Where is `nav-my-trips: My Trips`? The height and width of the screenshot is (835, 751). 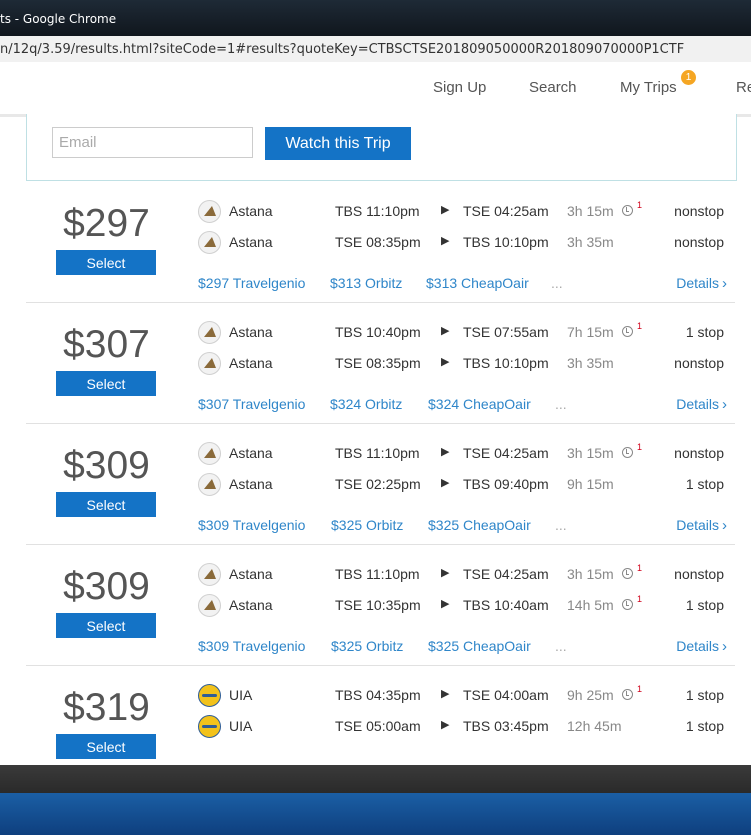 nav-my-trips: My Trips is located at coordinates (648, 87).